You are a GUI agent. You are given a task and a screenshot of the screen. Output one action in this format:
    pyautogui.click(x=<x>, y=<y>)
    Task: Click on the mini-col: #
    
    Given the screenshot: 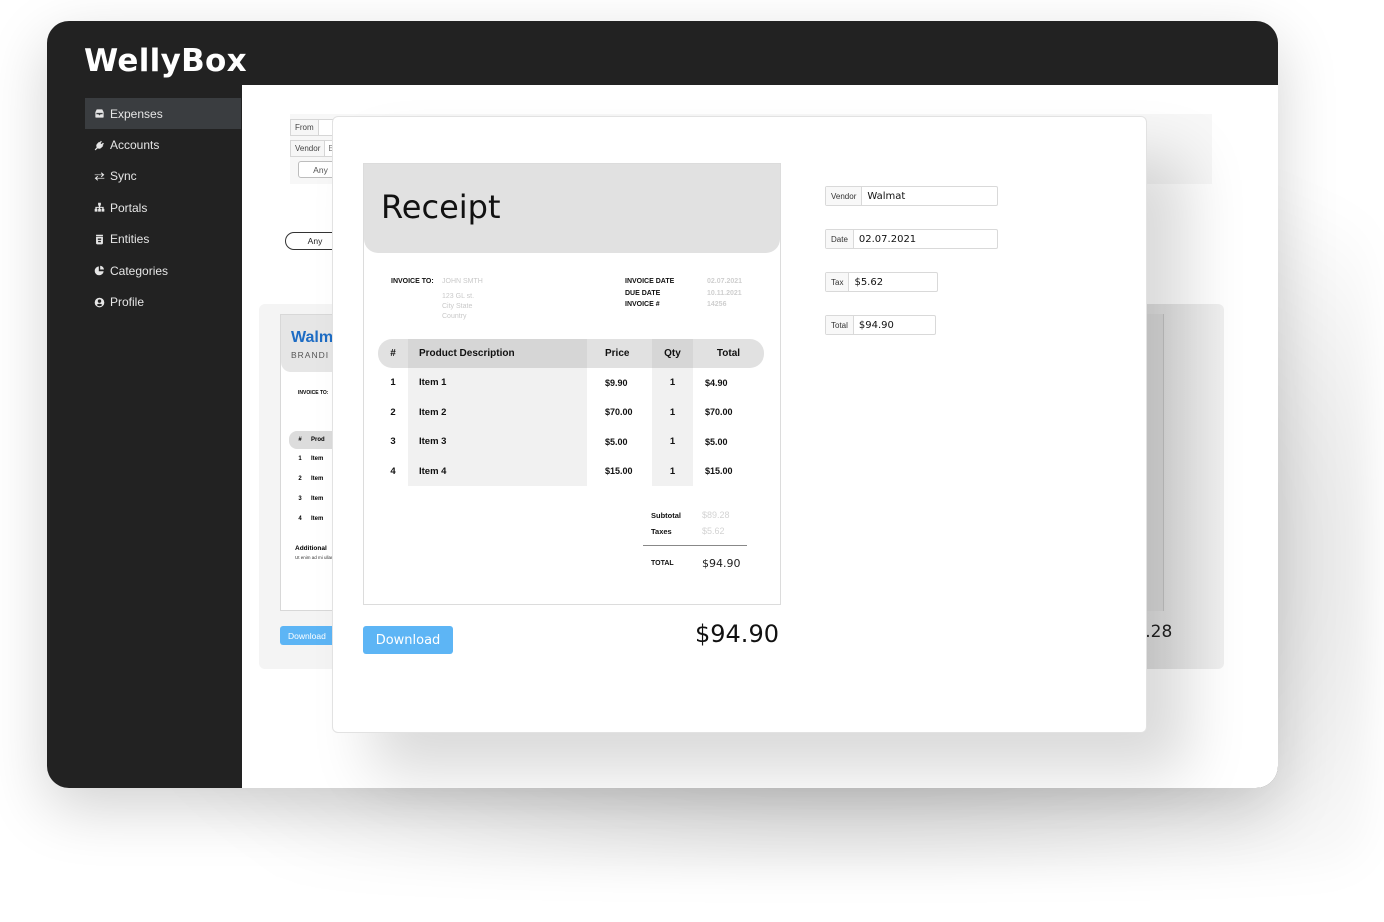 What is the action you would take?
    pyautogui.click(x=300, y=440)
    